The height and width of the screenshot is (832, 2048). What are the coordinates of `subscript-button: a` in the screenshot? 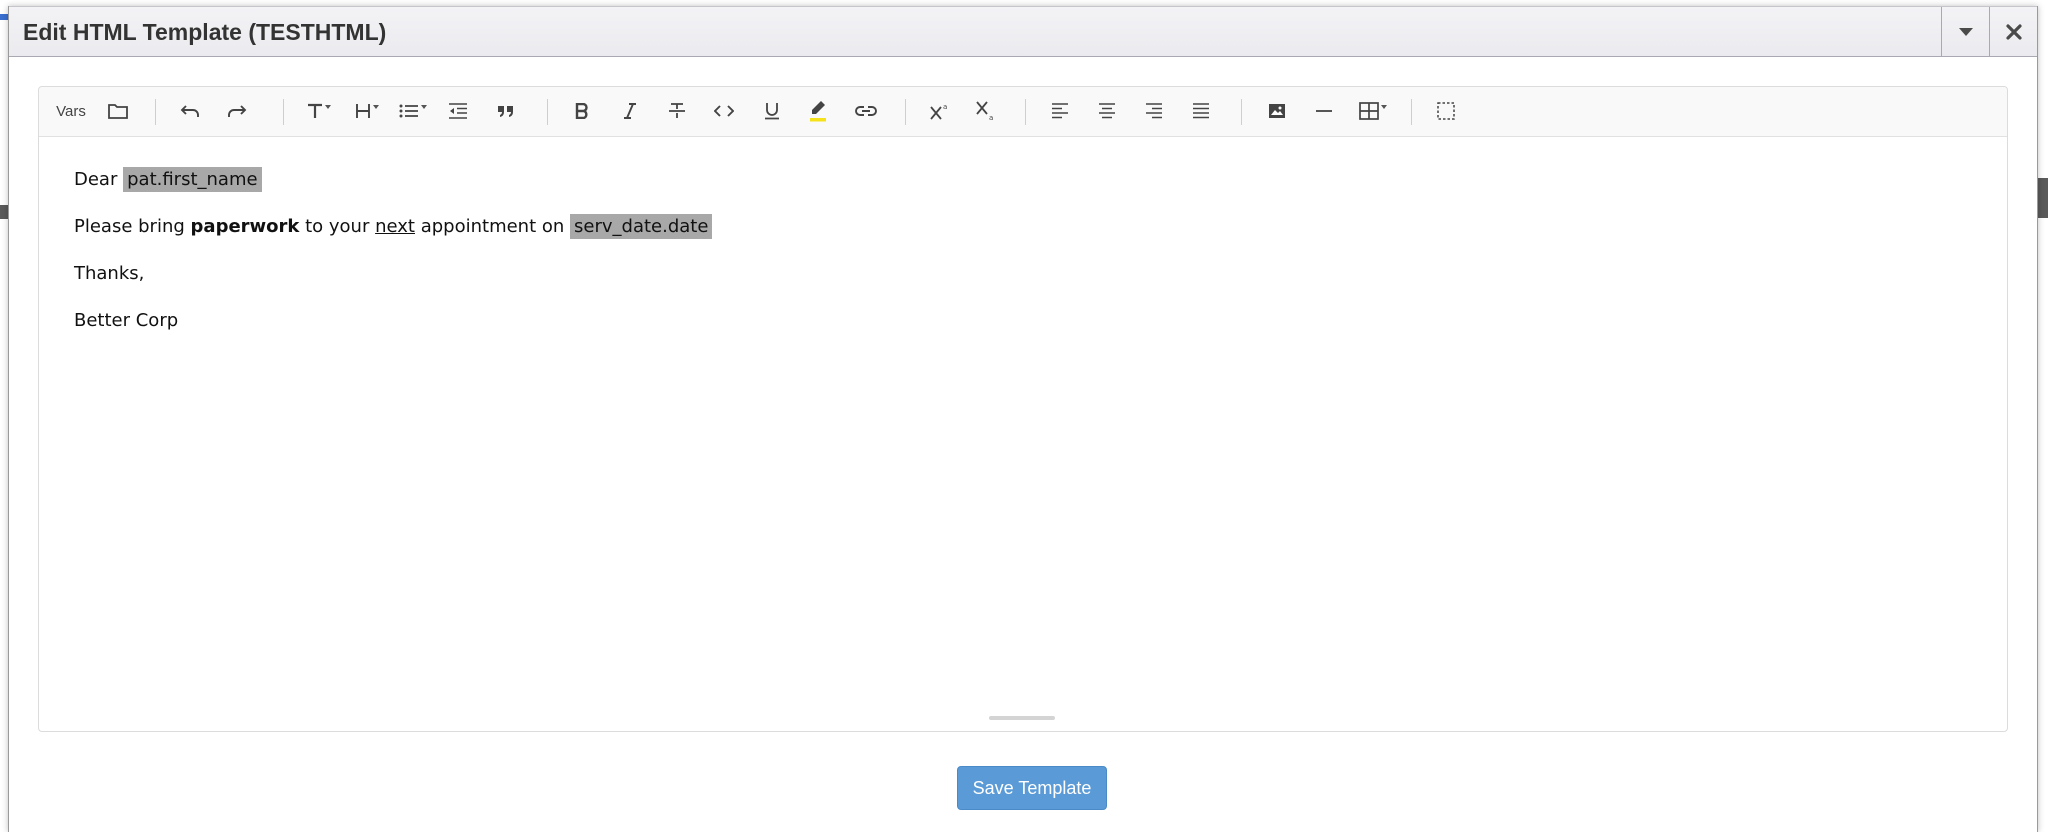 It's located at (986, 111).